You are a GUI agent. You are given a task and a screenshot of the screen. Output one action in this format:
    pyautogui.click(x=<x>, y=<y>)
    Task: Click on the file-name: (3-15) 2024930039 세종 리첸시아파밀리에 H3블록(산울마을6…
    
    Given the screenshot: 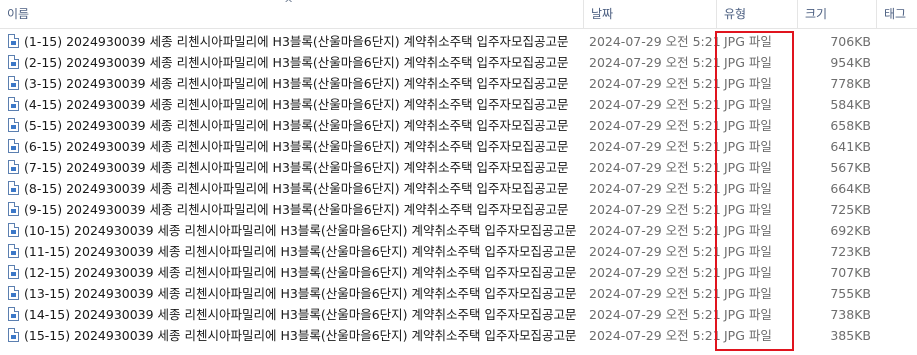 What is the action you would take?
    pyautogui.click(x=296, y=83)
    